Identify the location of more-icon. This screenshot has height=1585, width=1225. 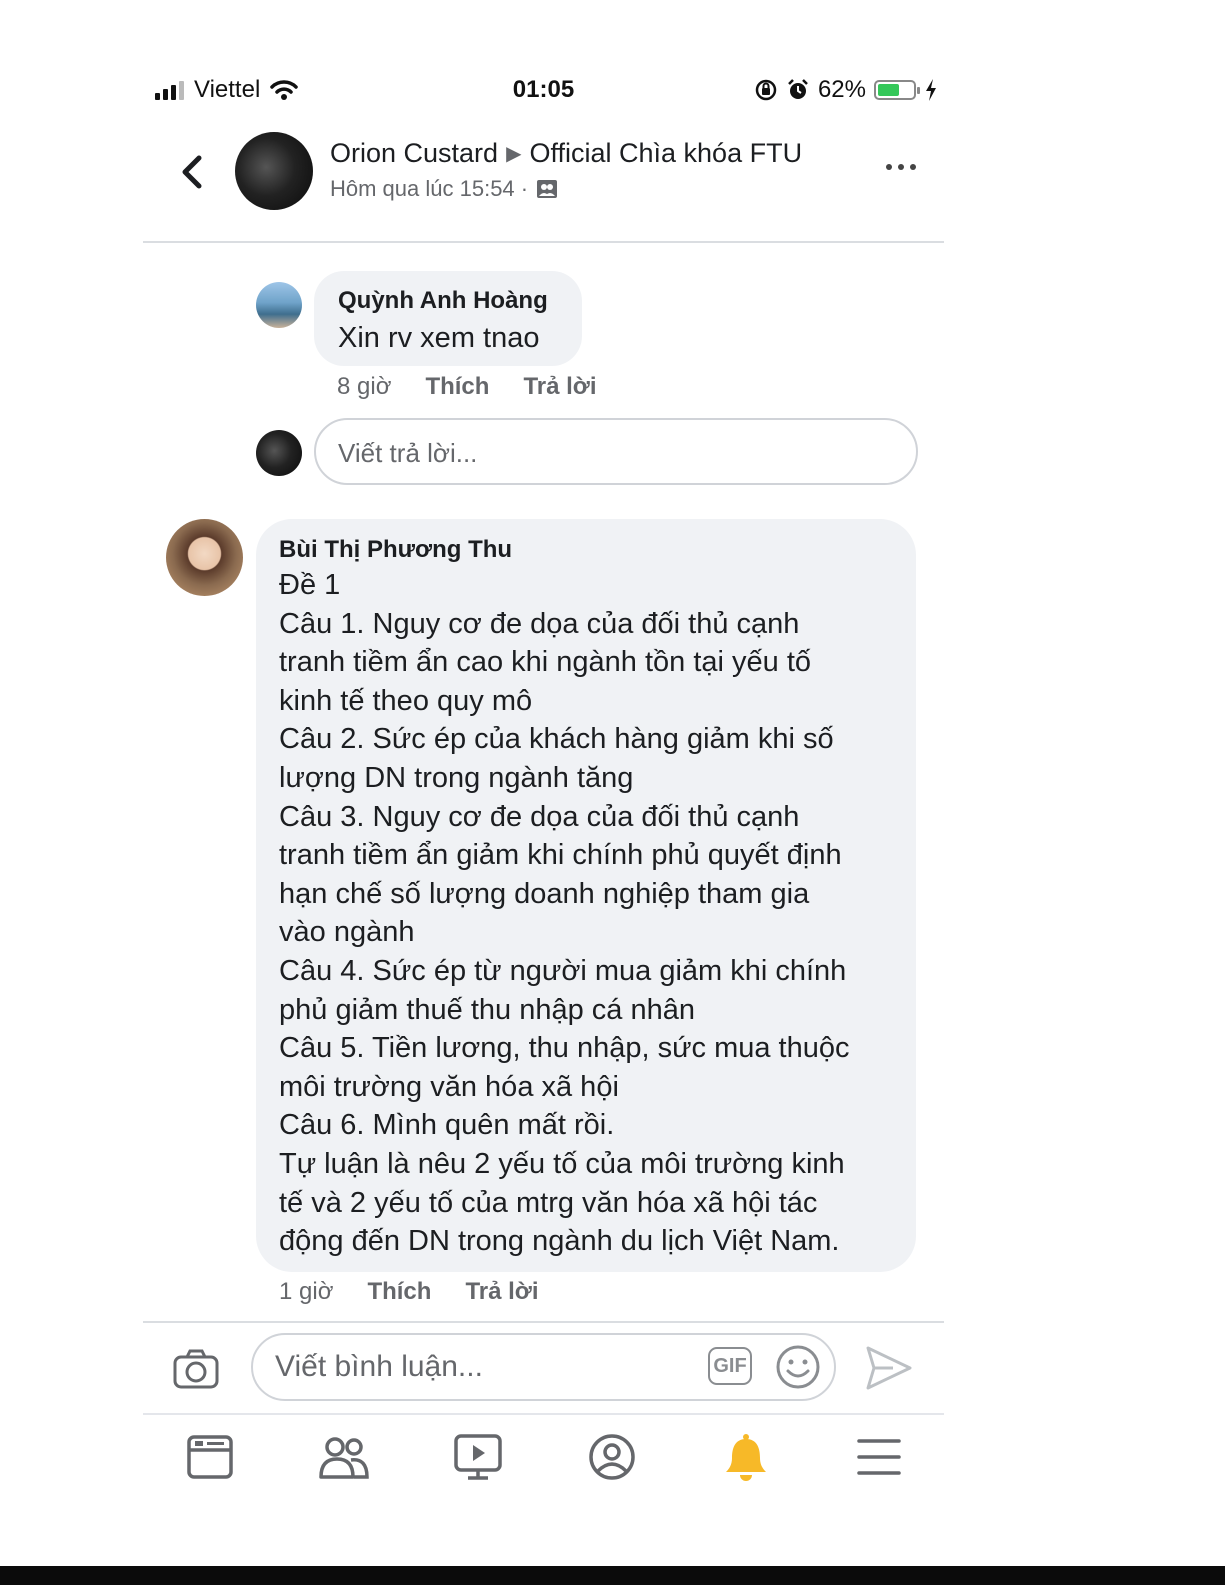
(901, 167).